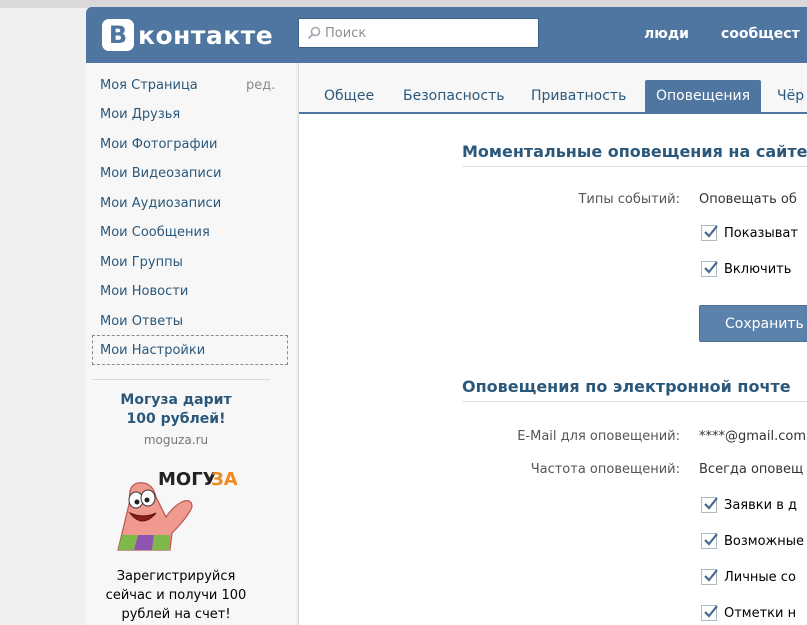 Image resolution: width=807 pixels, height=625 pixels. I want to click on sidebar-item-groups: Мои Группы, so click(141, 262).